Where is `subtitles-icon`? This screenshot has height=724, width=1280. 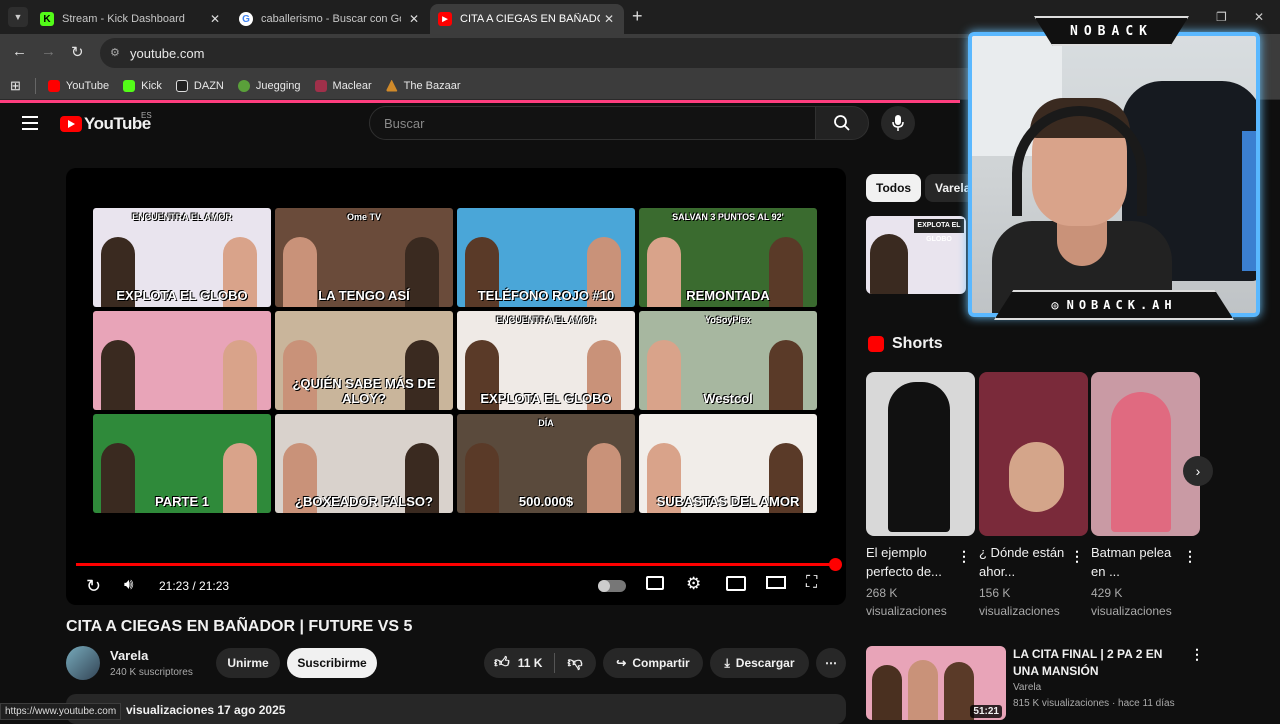
subtitles-icon is located at coordinates (655, 583).